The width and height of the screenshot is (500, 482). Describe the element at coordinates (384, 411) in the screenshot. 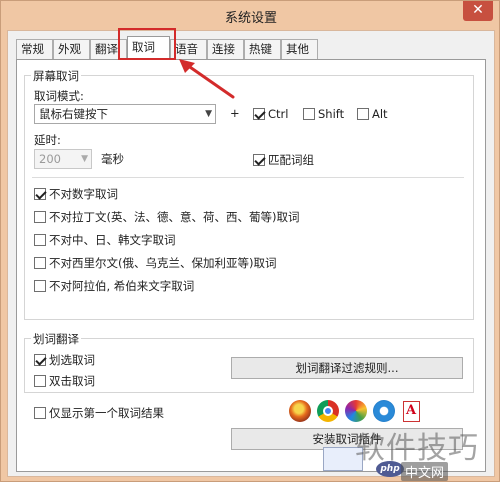

I see `ie-icon` at that location.